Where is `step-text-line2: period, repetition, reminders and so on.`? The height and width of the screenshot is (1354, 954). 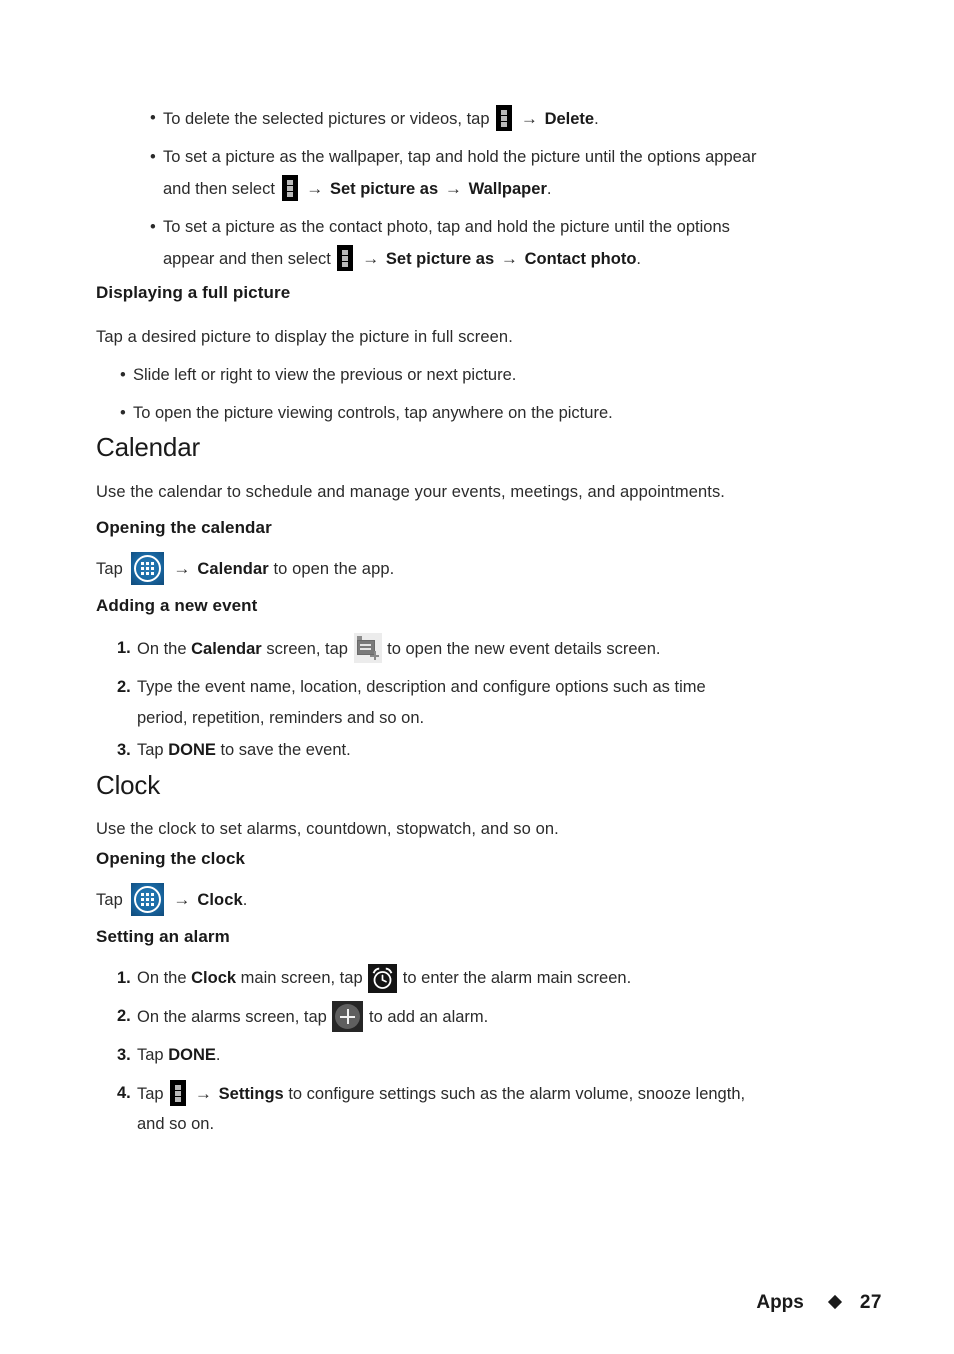
step-text-line2: period, repetition, reminders and so on. is located at coordinates (281, 718).